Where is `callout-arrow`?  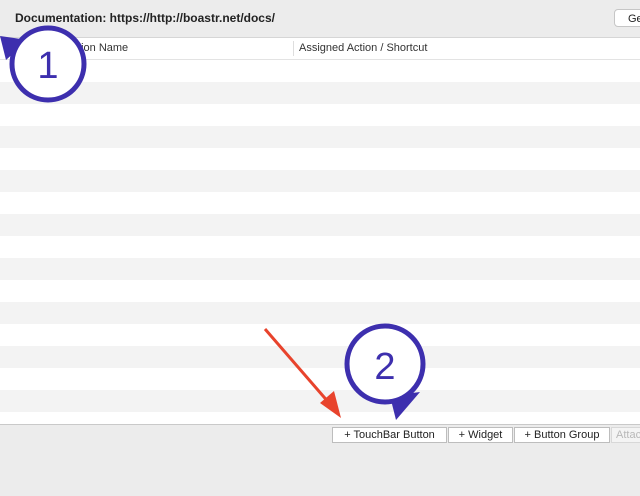 callout-arrow is located at coordinates (302, 373).